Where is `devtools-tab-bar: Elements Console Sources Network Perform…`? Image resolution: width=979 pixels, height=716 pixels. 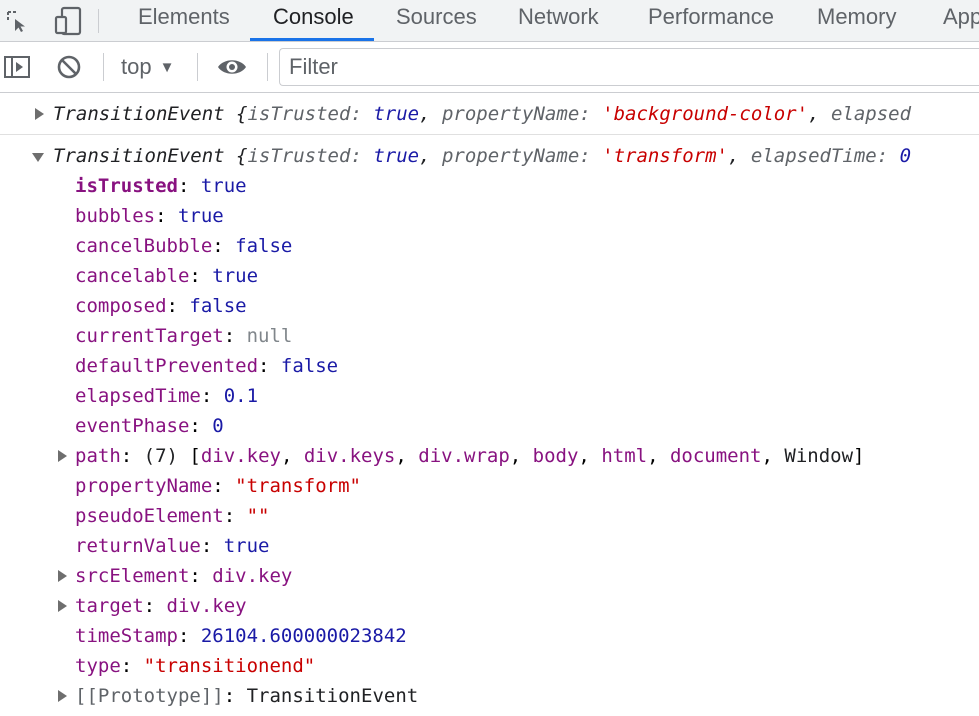
devtools-tab-bar: Elements Console Sources Network Perform… is located at coordinates (489, 21).